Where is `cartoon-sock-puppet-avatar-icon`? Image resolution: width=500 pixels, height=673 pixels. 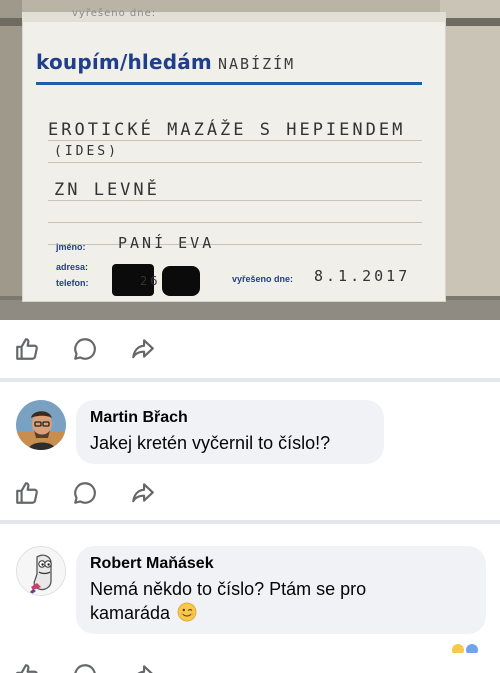 cartoon-sock-puppet-avatar-icon is located at coordinates (41, 571).